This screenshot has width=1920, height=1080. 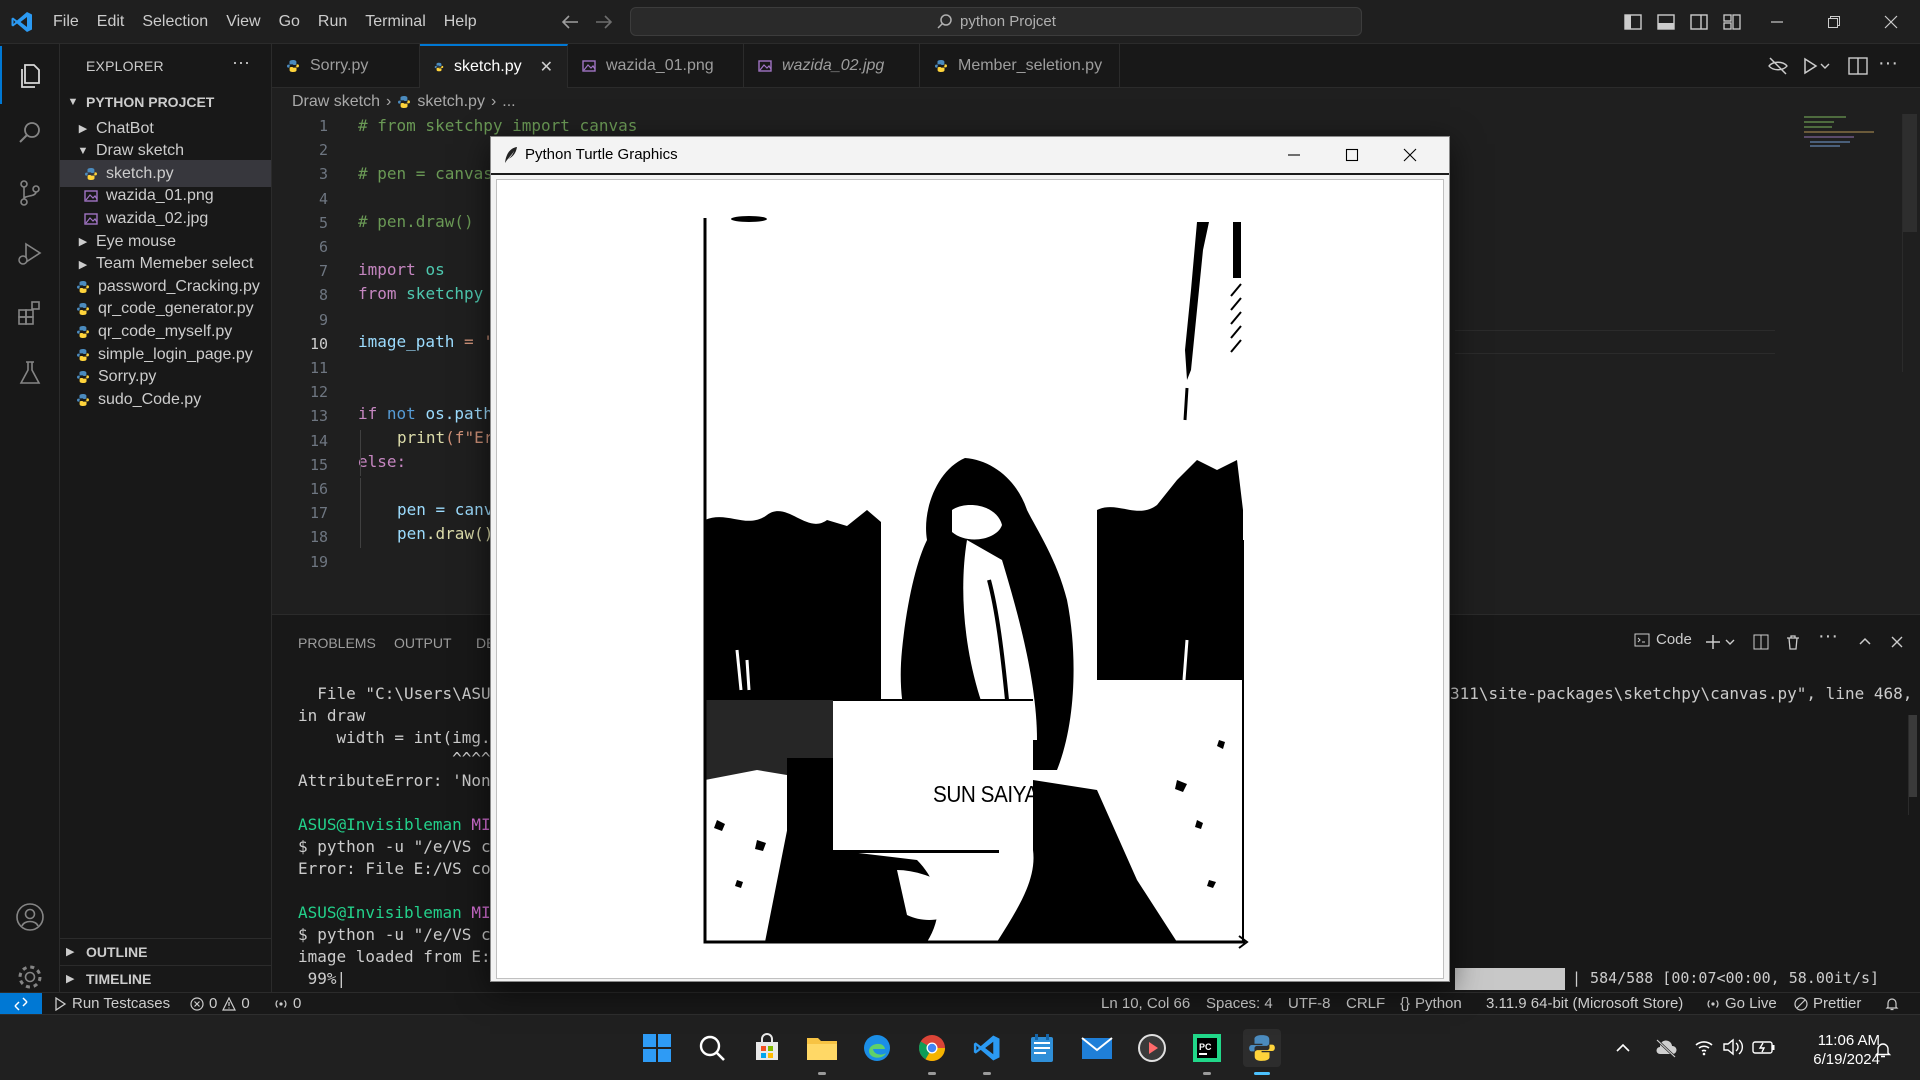 I want to click on close-tab-icon: ✕, so click(x=546, y=67).